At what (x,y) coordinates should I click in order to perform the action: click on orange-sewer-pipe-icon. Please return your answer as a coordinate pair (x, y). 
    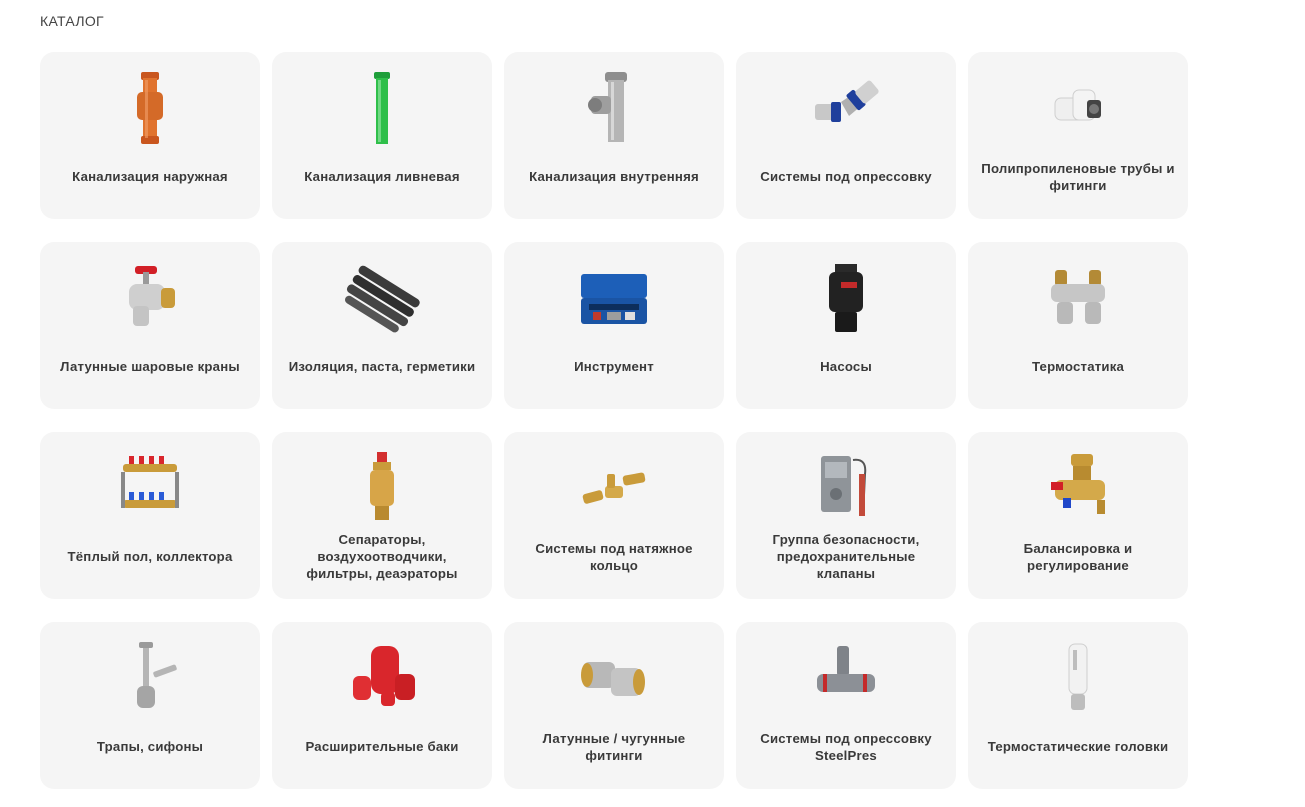
    Looking at the image, I should click on (150, 108).